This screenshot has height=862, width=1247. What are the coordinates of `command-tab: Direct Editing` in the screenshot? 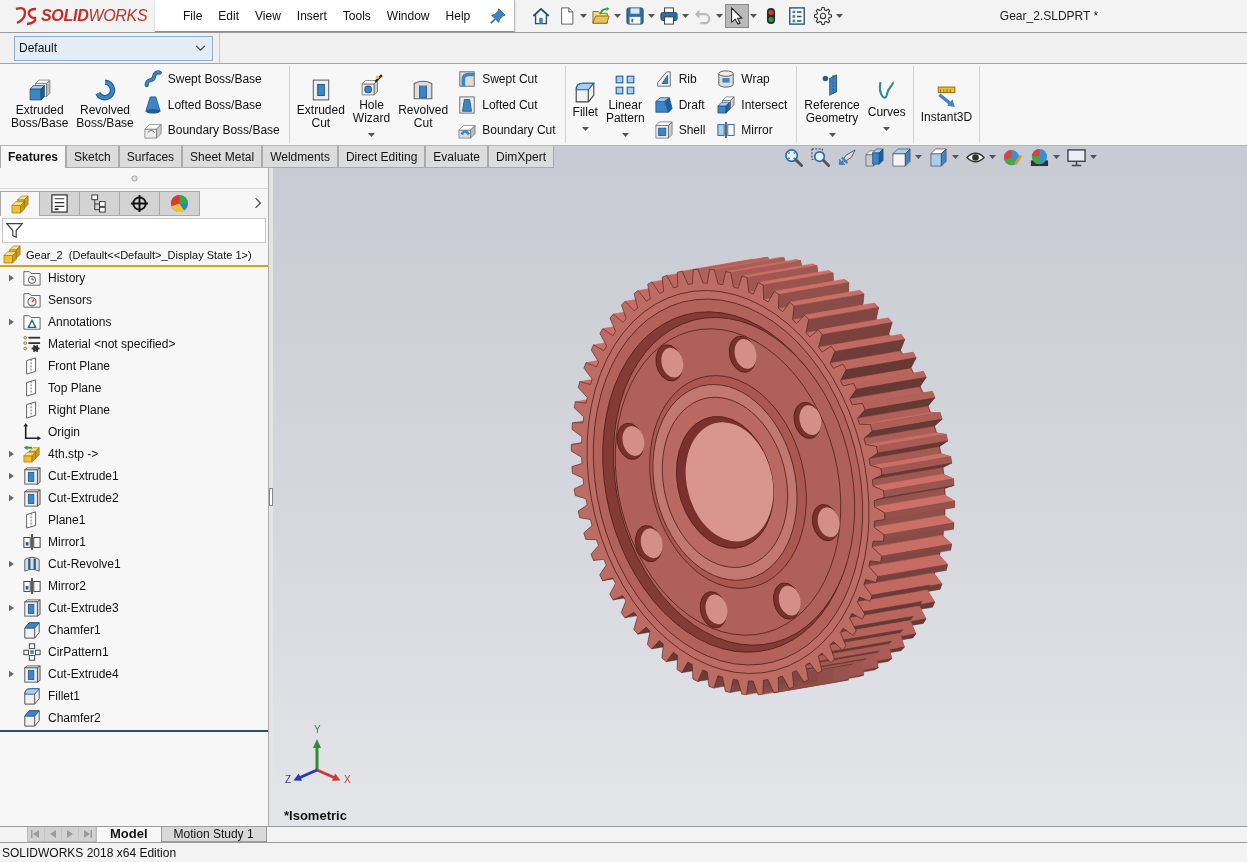 It's located at (381, 157).